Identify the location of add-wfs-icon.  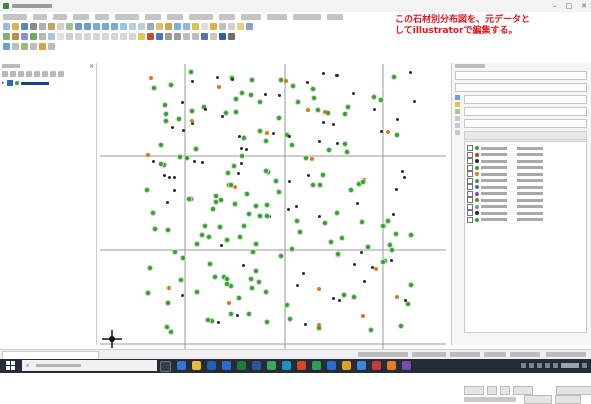
(51, 36).